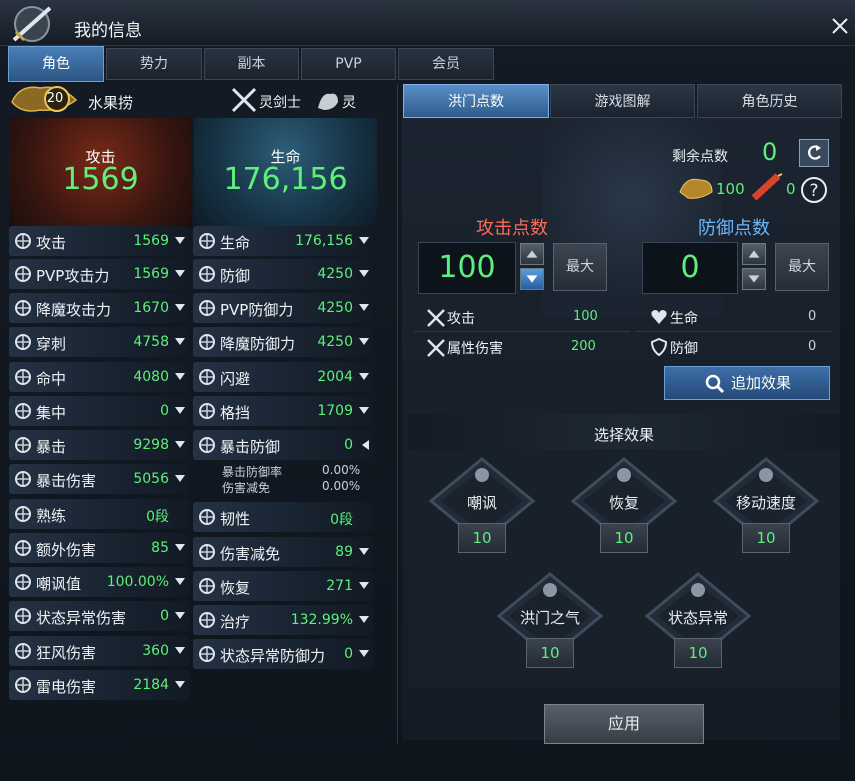  What do you see at coordinates (66, 481) in the screenshot?
I see `stat-name: 暴击伤害` at bounding box center [66, 481].